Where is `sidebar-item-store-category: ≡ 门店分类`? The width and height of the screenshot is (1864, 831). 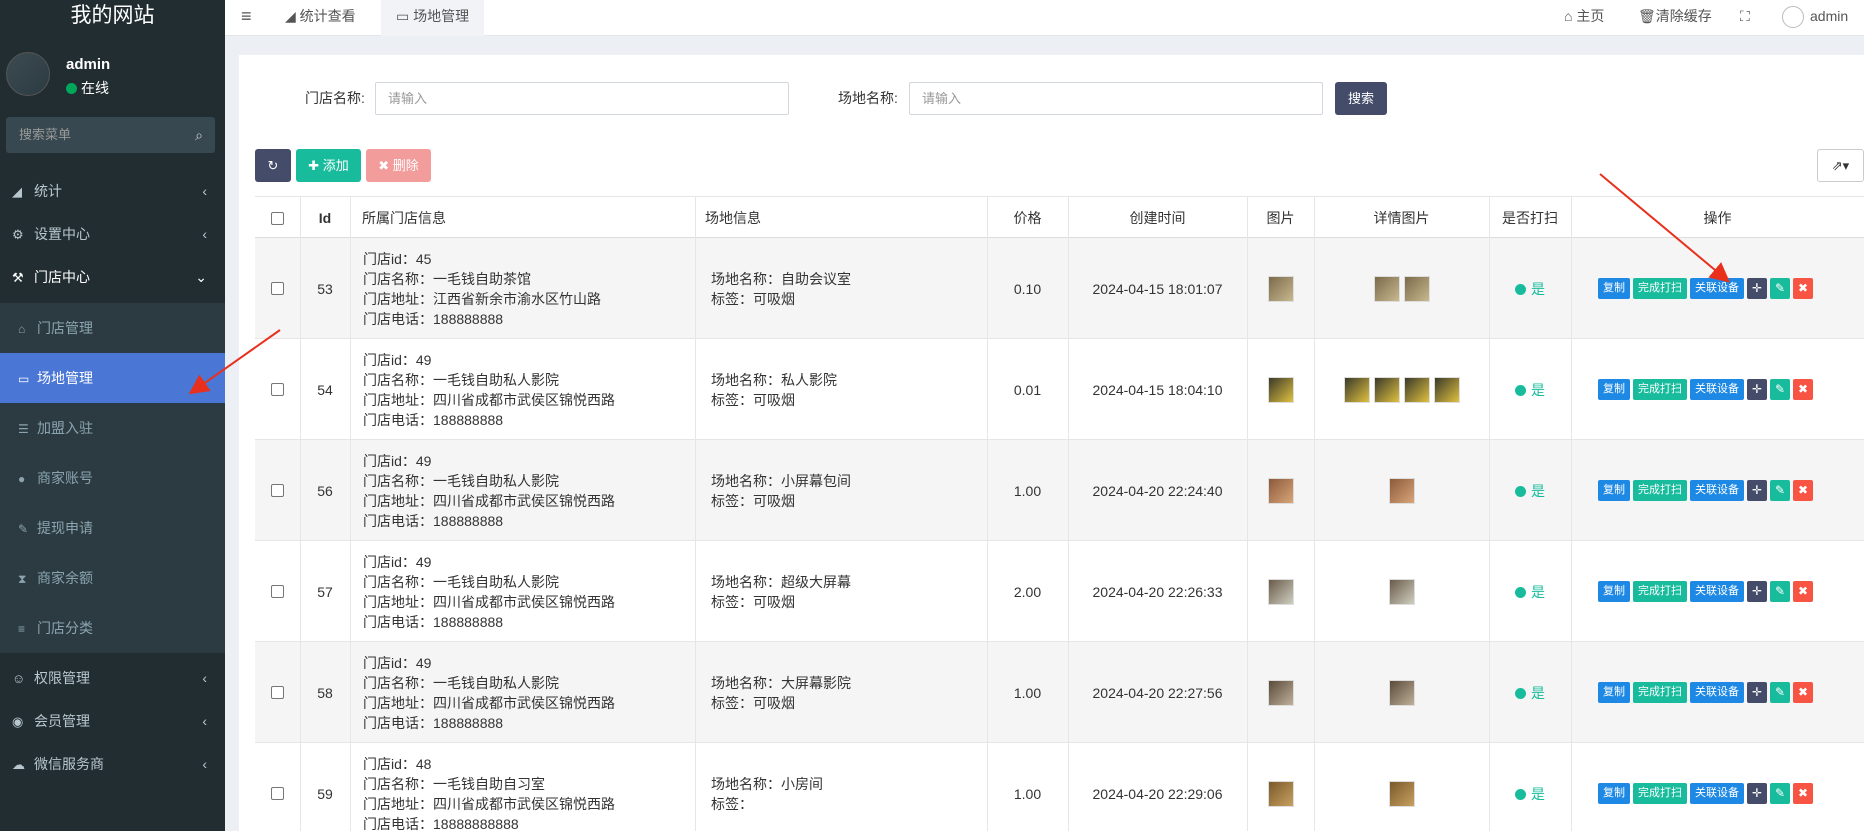 sidebar-item-store-category: ≡ 门店分类 is located at coordinates (112, 628).